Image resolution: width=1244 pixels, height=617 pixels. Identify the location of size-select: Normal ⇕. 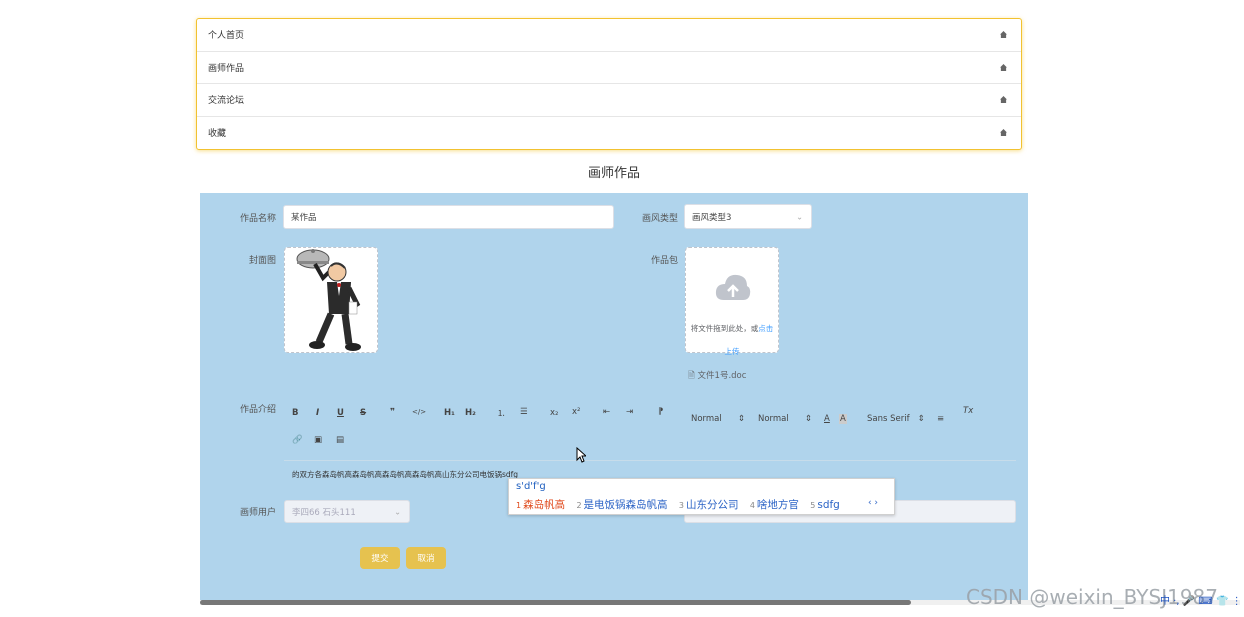
(718, 419).